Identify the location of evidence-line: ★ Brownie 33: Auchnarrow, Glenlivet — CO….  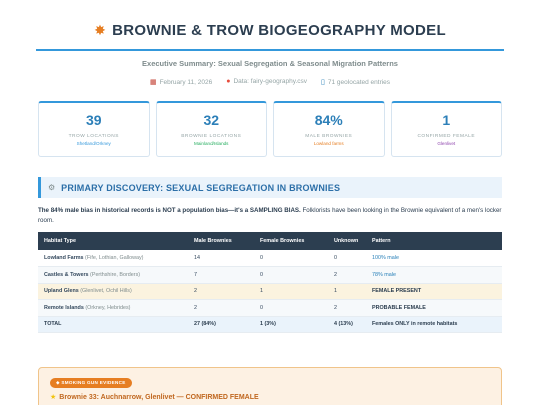
(154, 397).